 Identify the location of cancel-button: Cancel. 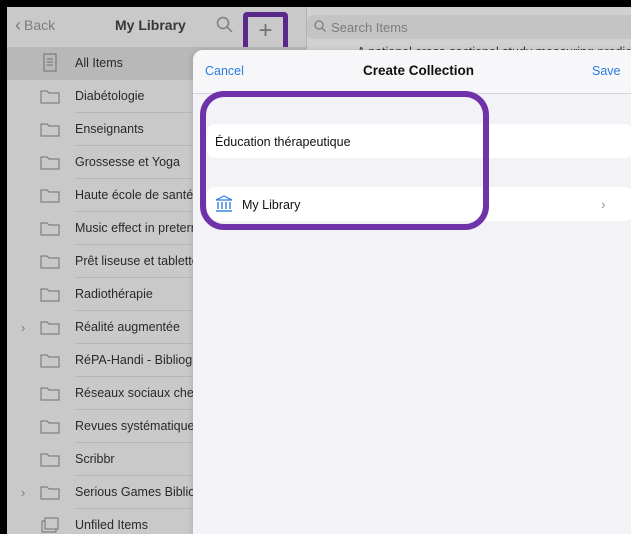
(224, 71).